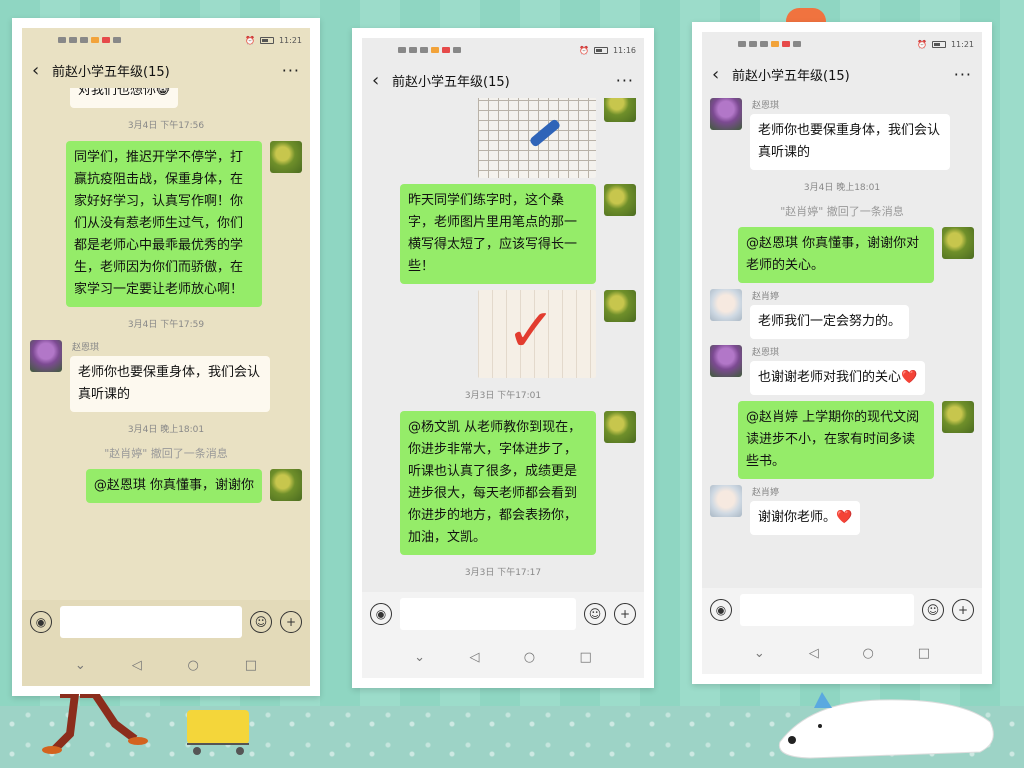  I want to click on incoming-message: 赵恩琪 老师你也要保重身体，我们会认真听课的, so click(166, 376).